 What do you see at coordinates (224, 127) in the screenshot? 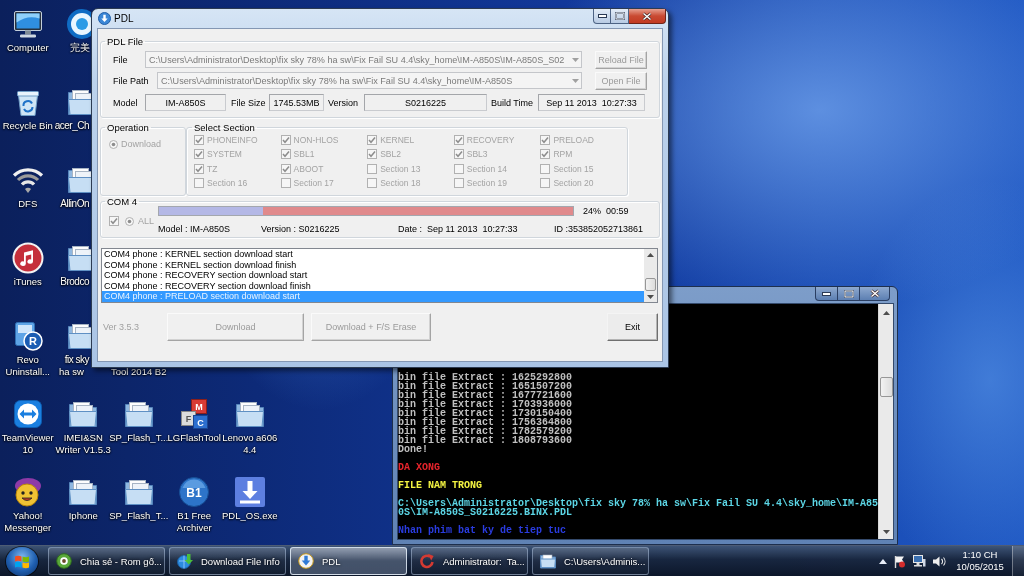
I see `group-title: Select Section` at bounding box center [224, 127].